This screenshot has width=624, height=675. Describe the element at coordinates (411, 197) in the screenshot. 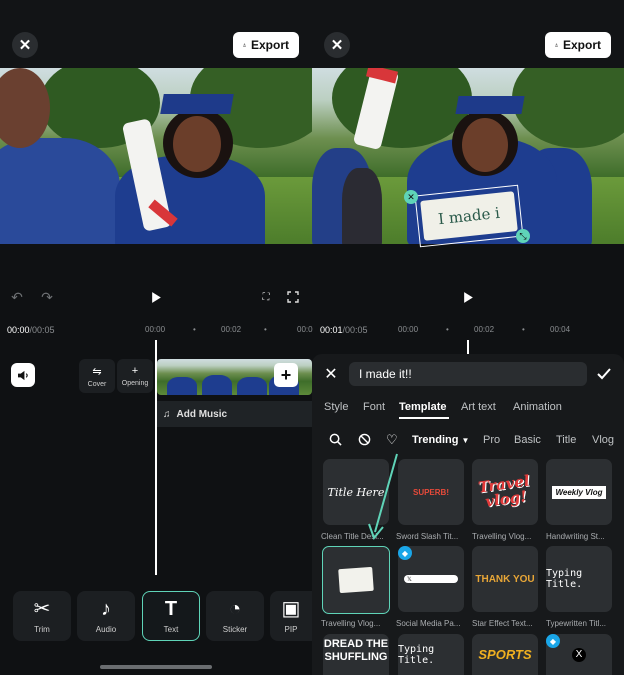

I see `overlay-delete-handle: ✕` at that location.